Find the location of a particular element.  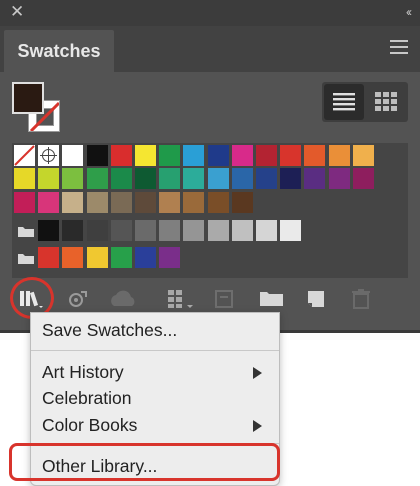

menu-item-label: Art History is located at coordinates (83, 372).